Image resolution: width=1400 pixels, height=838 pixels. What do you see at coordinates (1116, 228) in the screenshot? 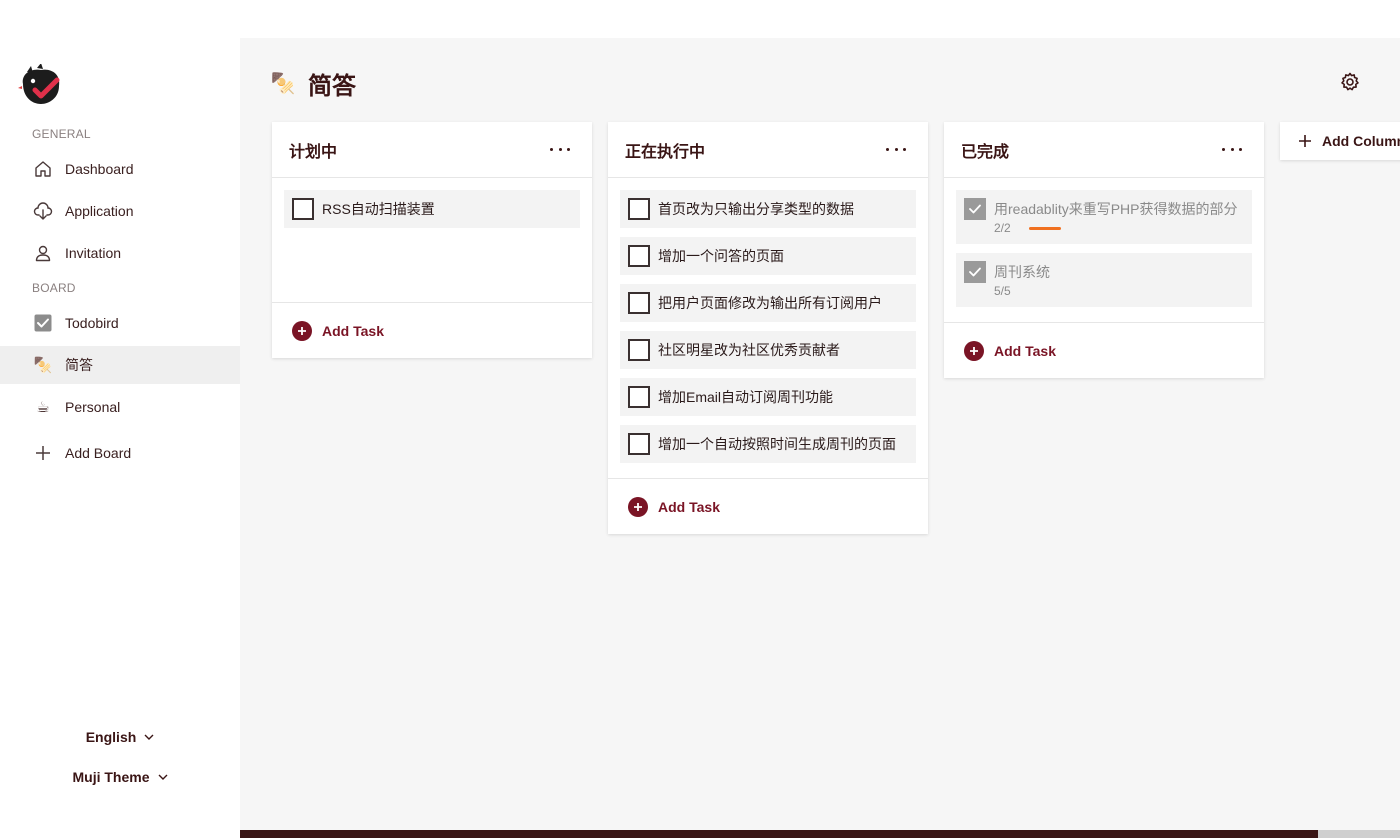
I see `task-progress: 2/2` at bounding box center [1116, 228].